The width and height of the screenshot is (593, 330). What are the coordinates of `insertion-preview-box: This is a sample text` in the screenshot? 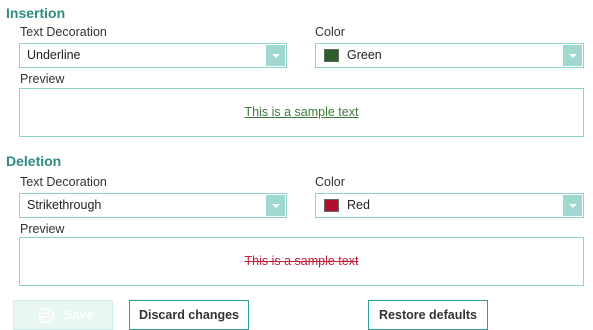 It's located at (301, 112).